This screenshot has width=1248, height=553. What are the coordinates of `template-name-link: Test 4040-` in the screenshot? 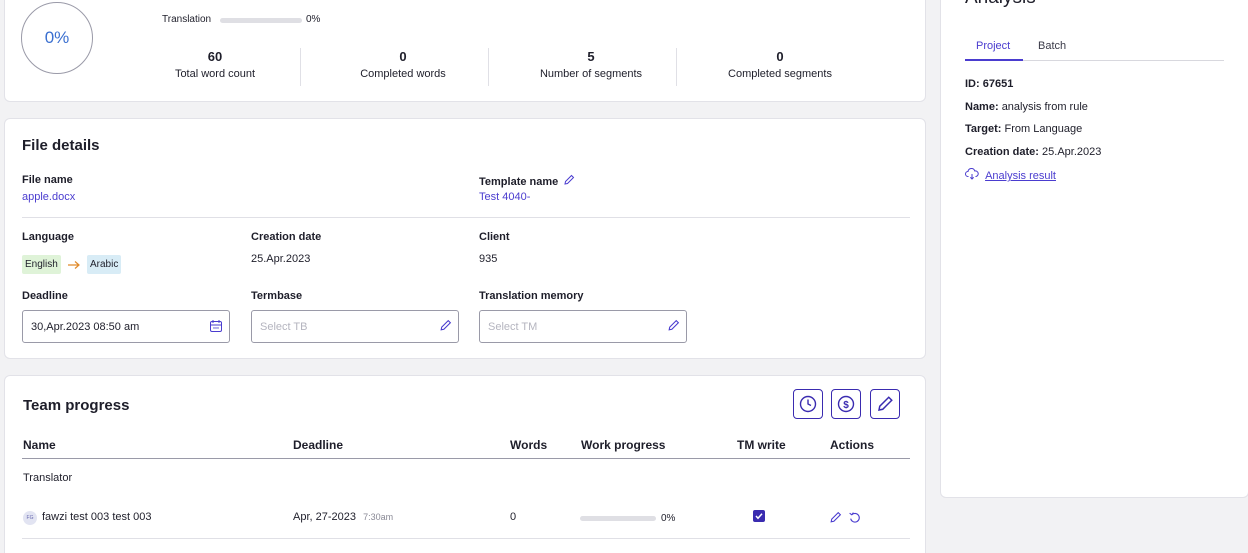 It's located at (504, 197).